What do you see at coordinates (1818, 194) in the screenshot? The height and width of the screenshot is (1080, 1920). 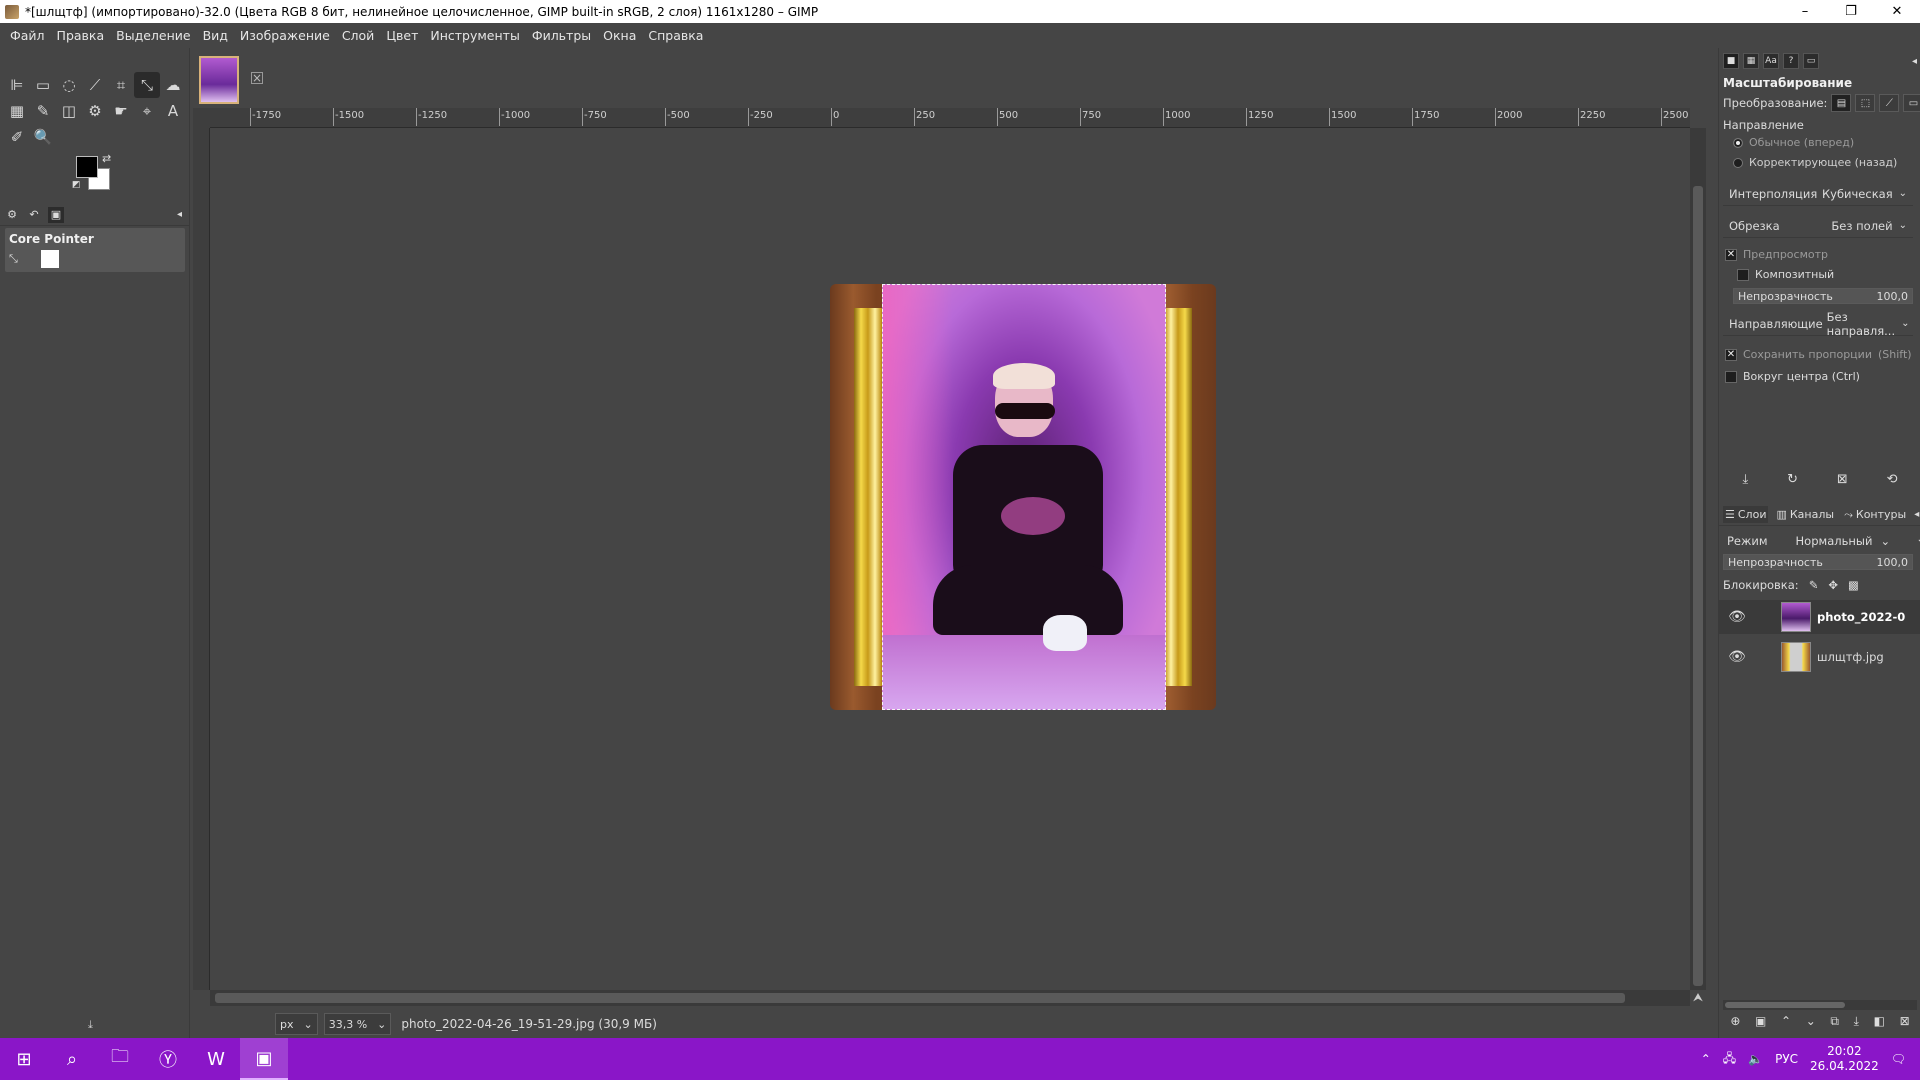 I see `interpolation-combo: Интерполяция Кубическая ⌄` at bounding box center [1818, 194].